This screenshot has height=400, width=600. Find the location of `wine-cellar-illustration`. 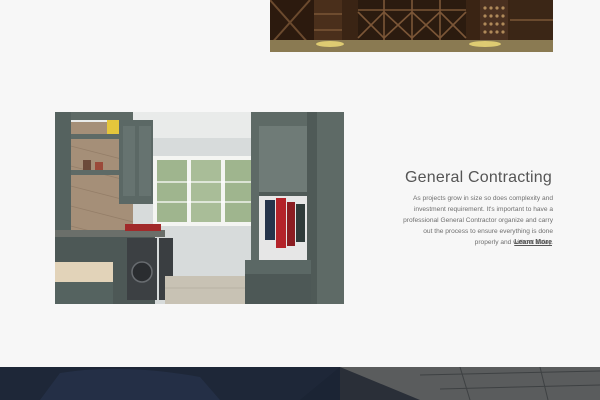

wine-cellar-illustration is located at coordinates (411, 26).